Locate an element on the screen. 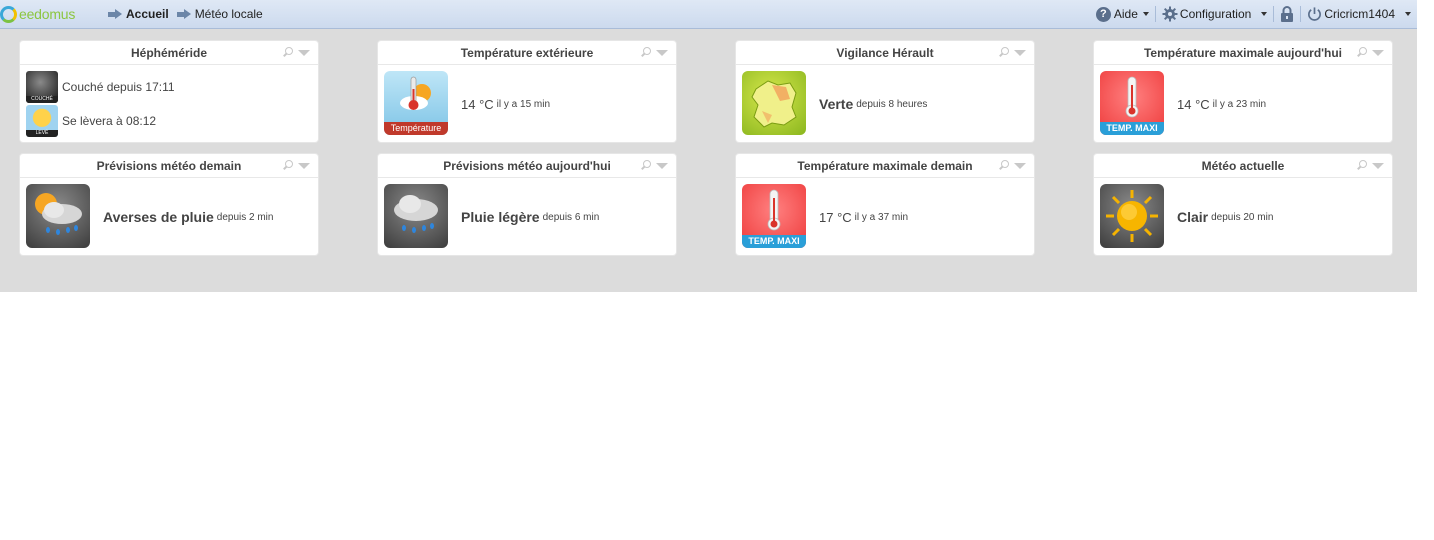 This screenshot has width=1434, height=540. widget-header: Prévisions météo demain is located at coordinates (169, 166).